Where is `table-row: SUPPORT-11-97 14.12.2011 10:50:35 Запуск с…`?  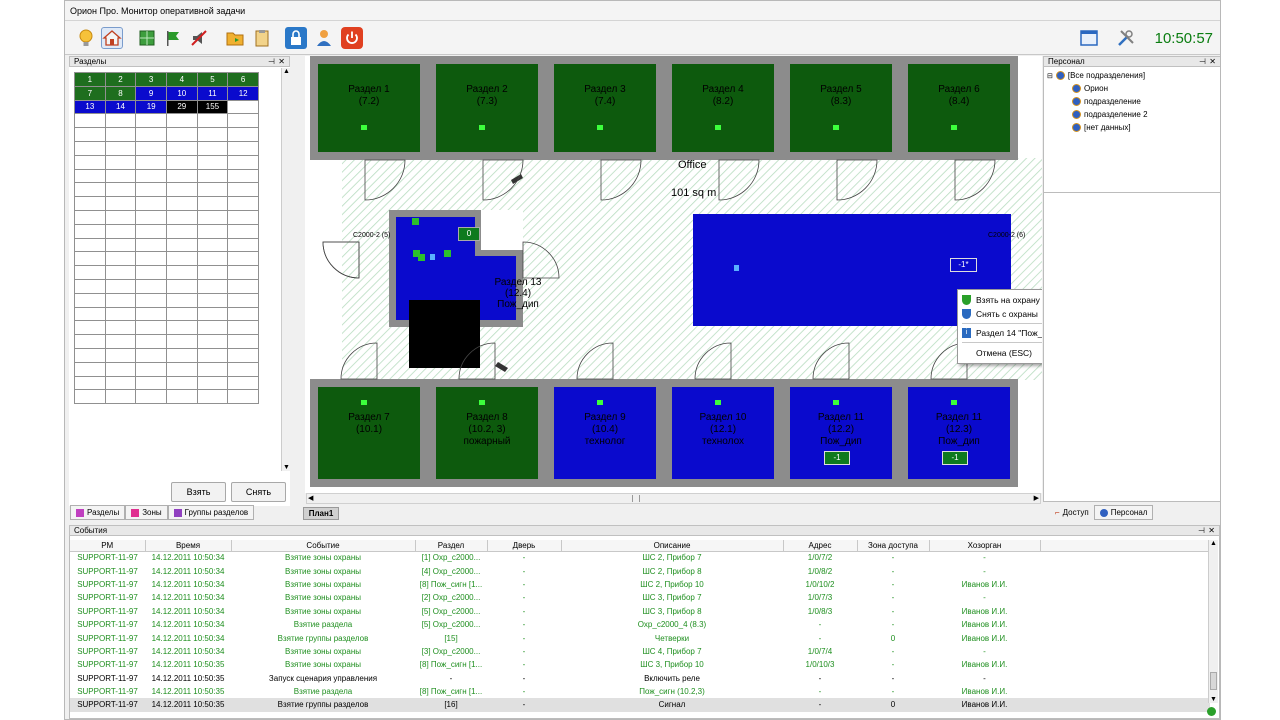
table-row: SUPPORT-11-97 14.12.2011 10:50:35 Запуск с… is located at coordinates (640, 678).